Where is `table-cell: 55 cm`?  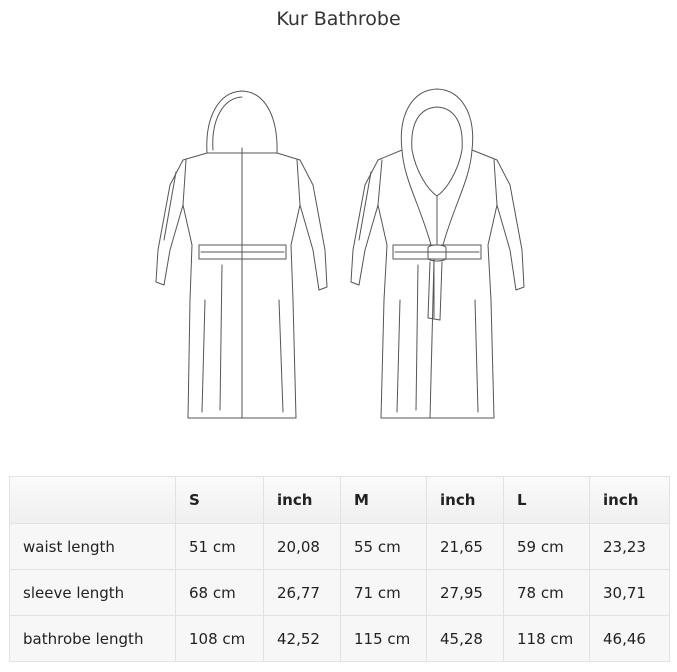 table-cell: 55 cm is located at coordinates (383, 546).